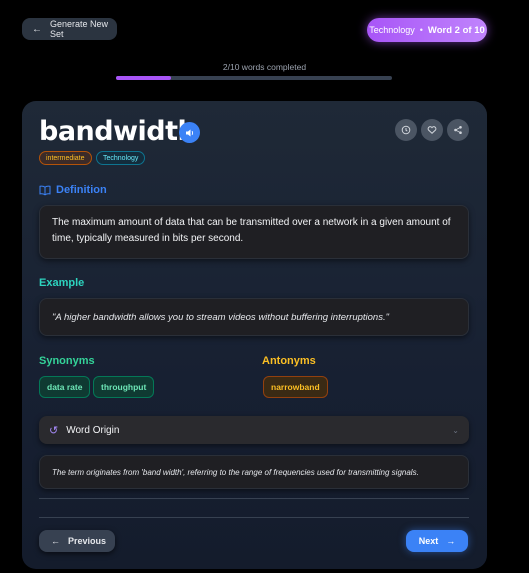 Image resolution: width=529 pixels, height=573 pixels. I want to click on chevron-down-icon: ⌄, so click(455, 430).